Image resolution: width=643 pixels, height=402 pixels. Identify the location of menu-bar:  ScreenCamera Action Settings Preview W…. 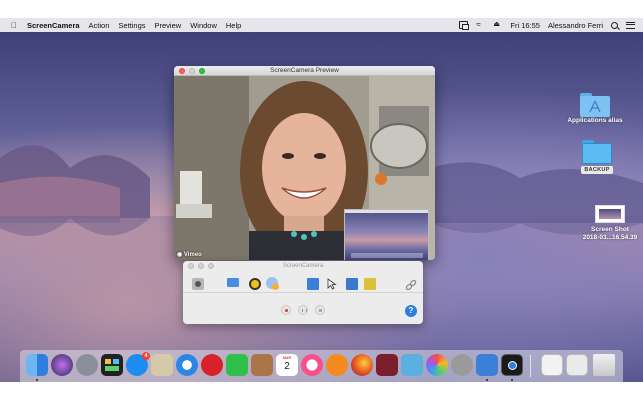
(321, 25).